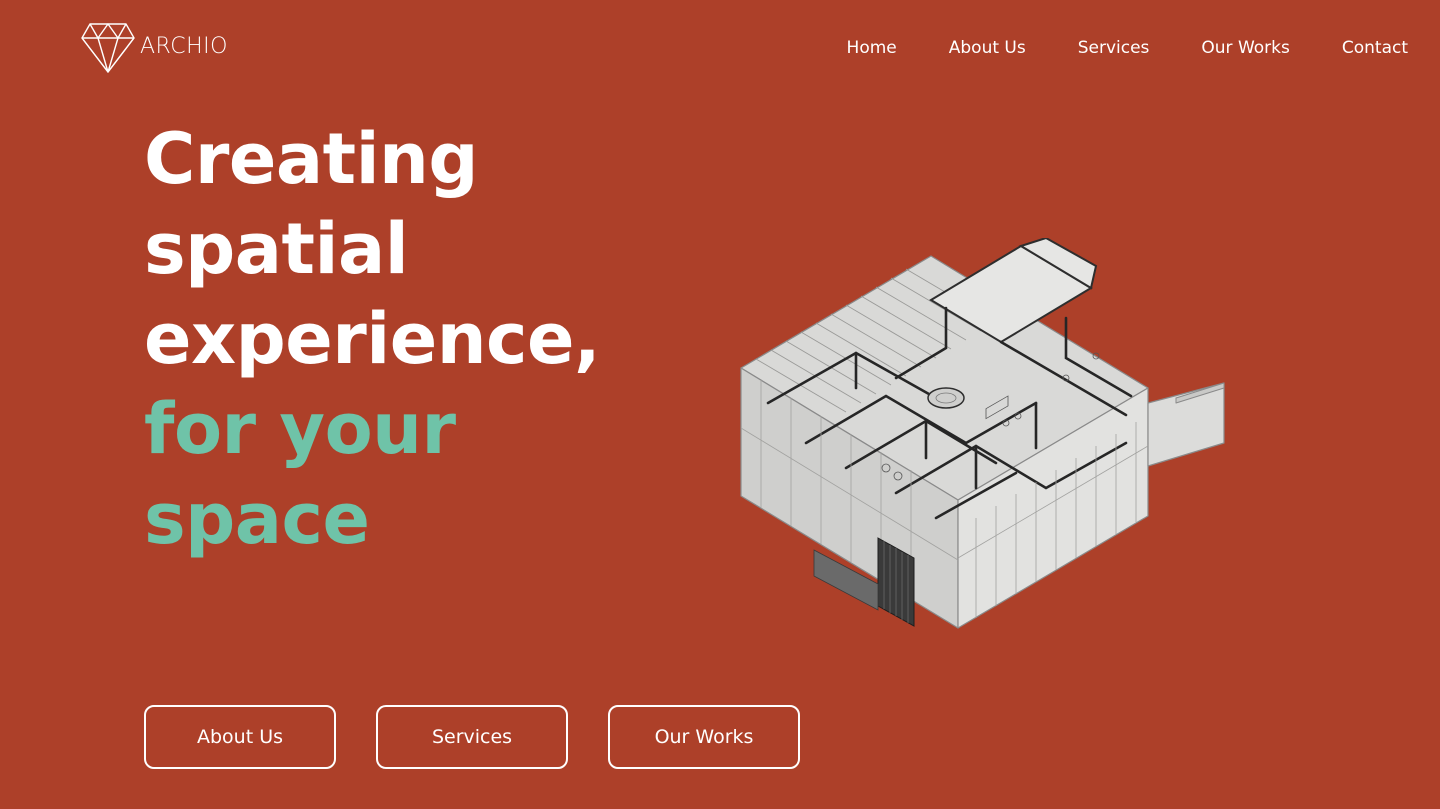 The height and width of the screenshot is (809, 1440). I want to click on nav-our-works: Our Works, so click(1245, 48).